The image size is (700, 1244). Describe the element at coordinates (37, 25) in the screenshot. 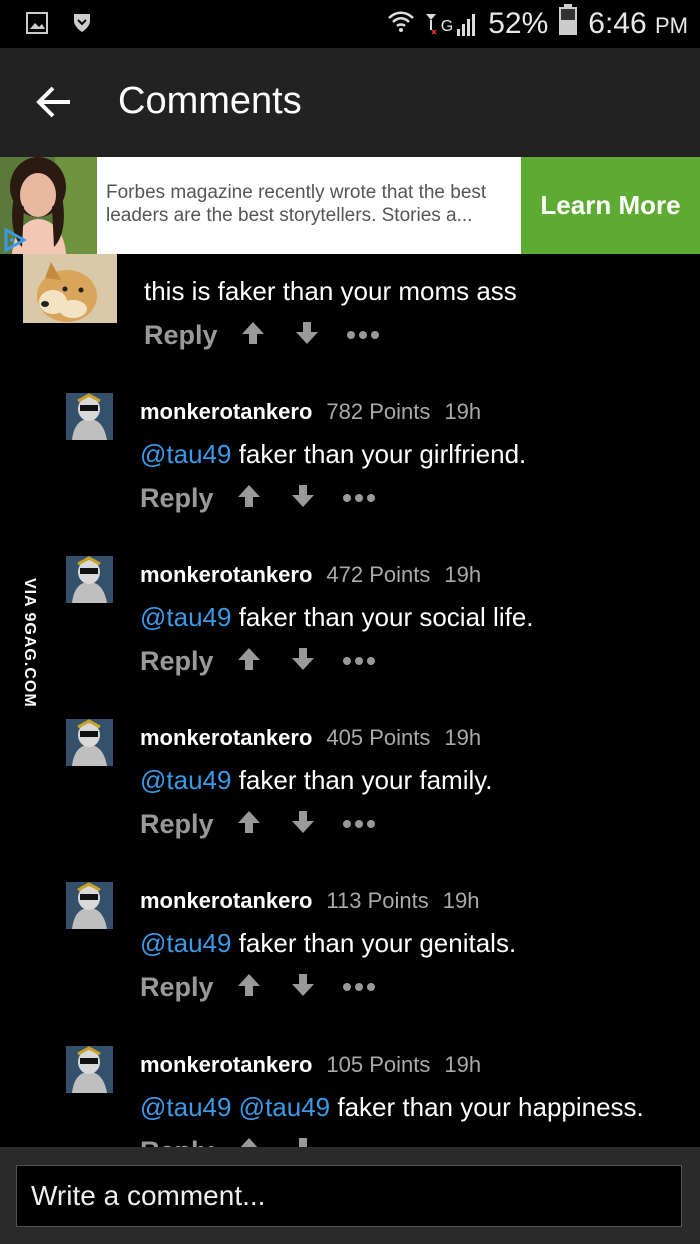

I see `gallery-notification-icon` at that location.